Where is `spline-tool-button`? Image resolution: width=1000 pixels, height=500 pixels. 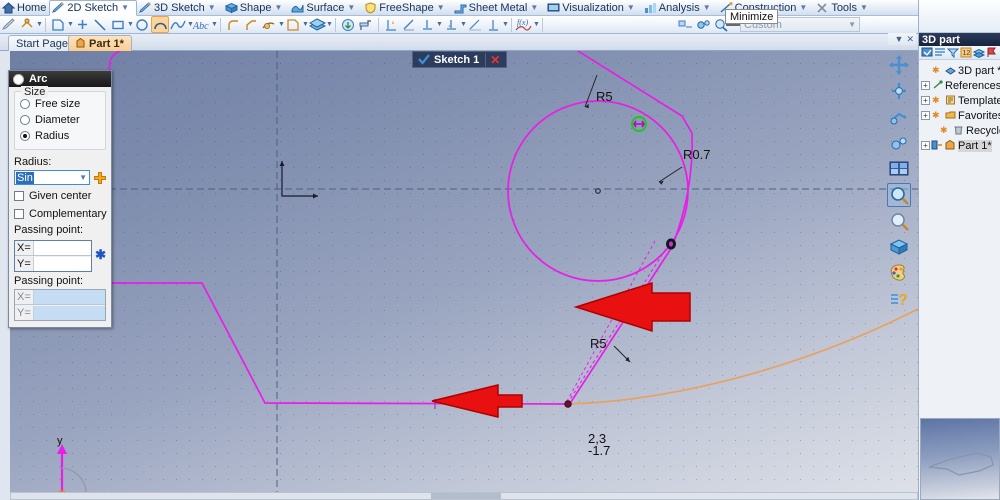 spline-tool-button is located at coordinates (178, 24).